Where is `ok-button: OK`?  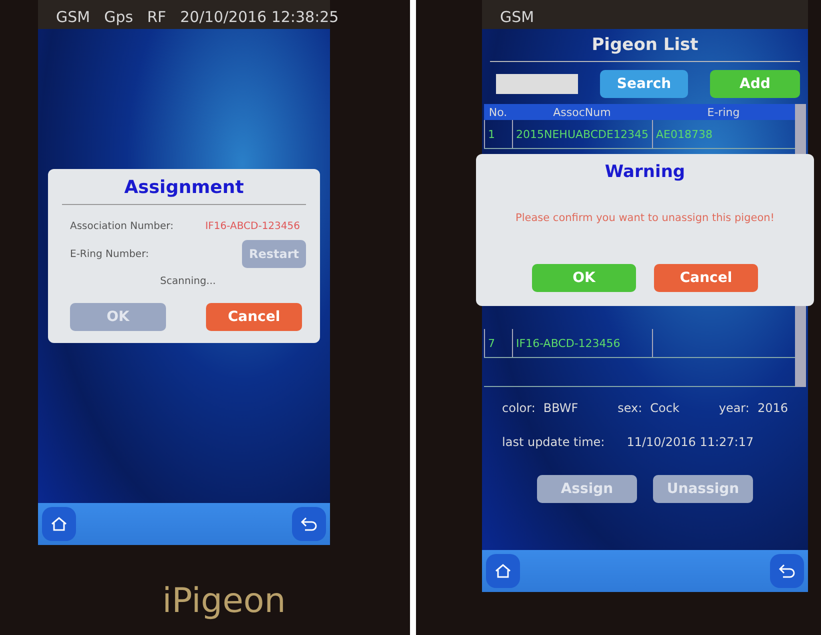 ok-button: OK is located at coordinates (584, 278).